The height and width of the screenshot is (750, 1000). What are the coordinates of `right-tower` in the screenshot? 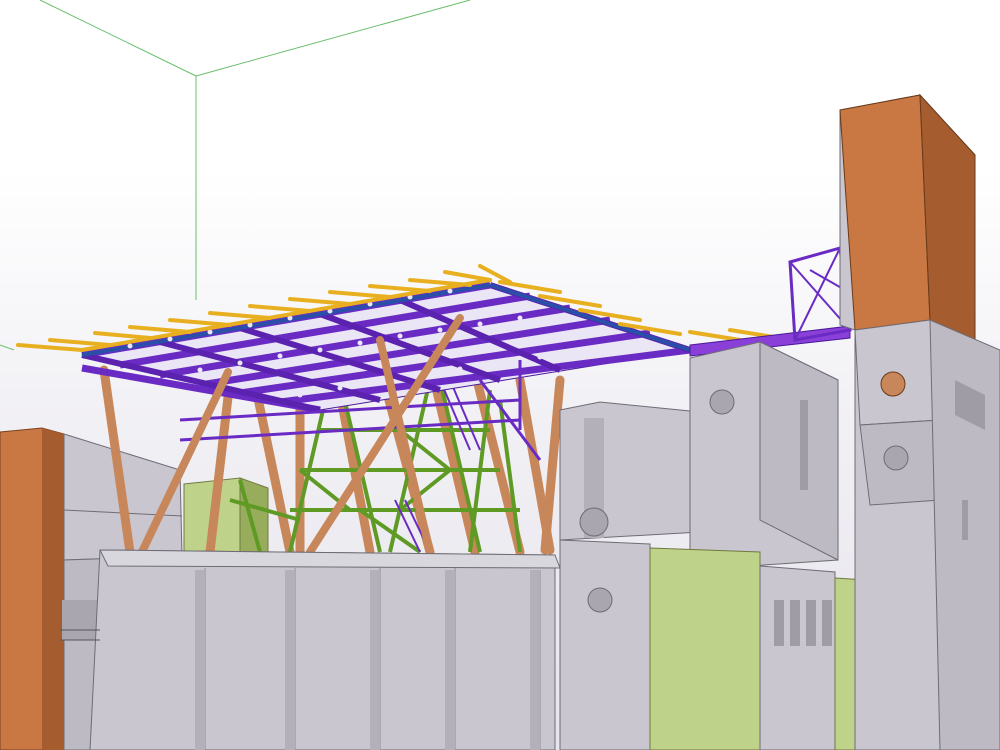 It's located at (919, 421).